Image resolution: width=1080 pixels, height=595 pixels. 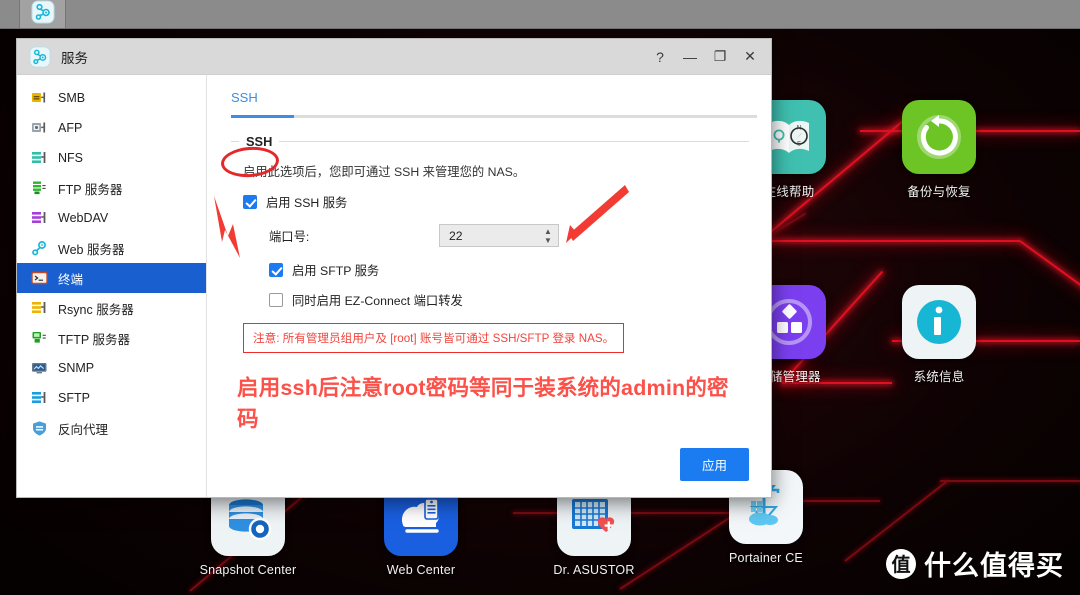 What do you see at coordinates (394, 57) in the screenshot?
I see `window-titlebar: 服务 ? — ❐ ✕` at bounding box center [394, 57].